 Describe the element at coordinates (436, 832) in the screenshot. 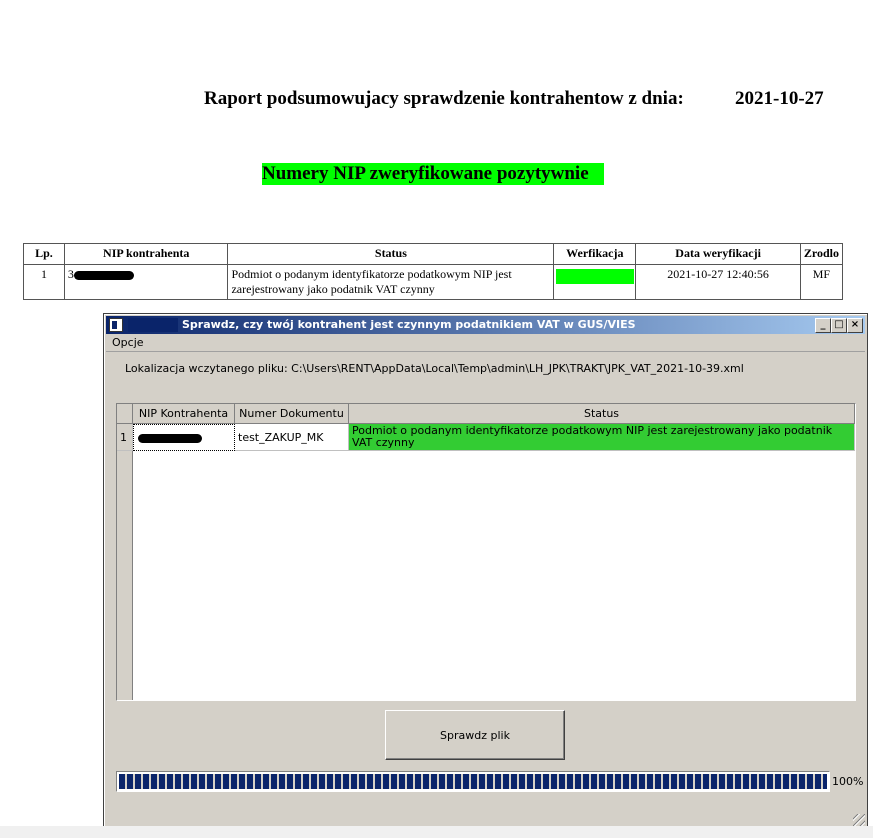

I see `underlying-window-strip` at that location.